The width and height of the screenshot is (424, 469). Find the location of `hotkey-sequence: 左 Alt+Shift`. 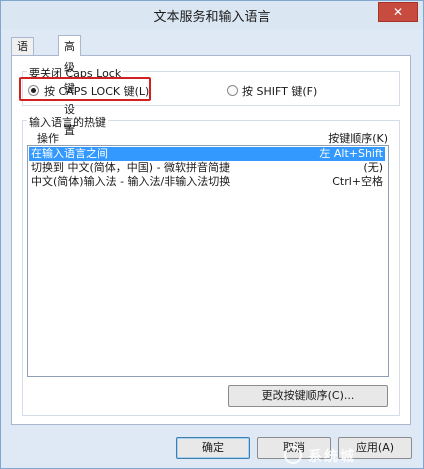

hotkey-sequence: 左 Alt+Shift is located at coordinates (351, 153).